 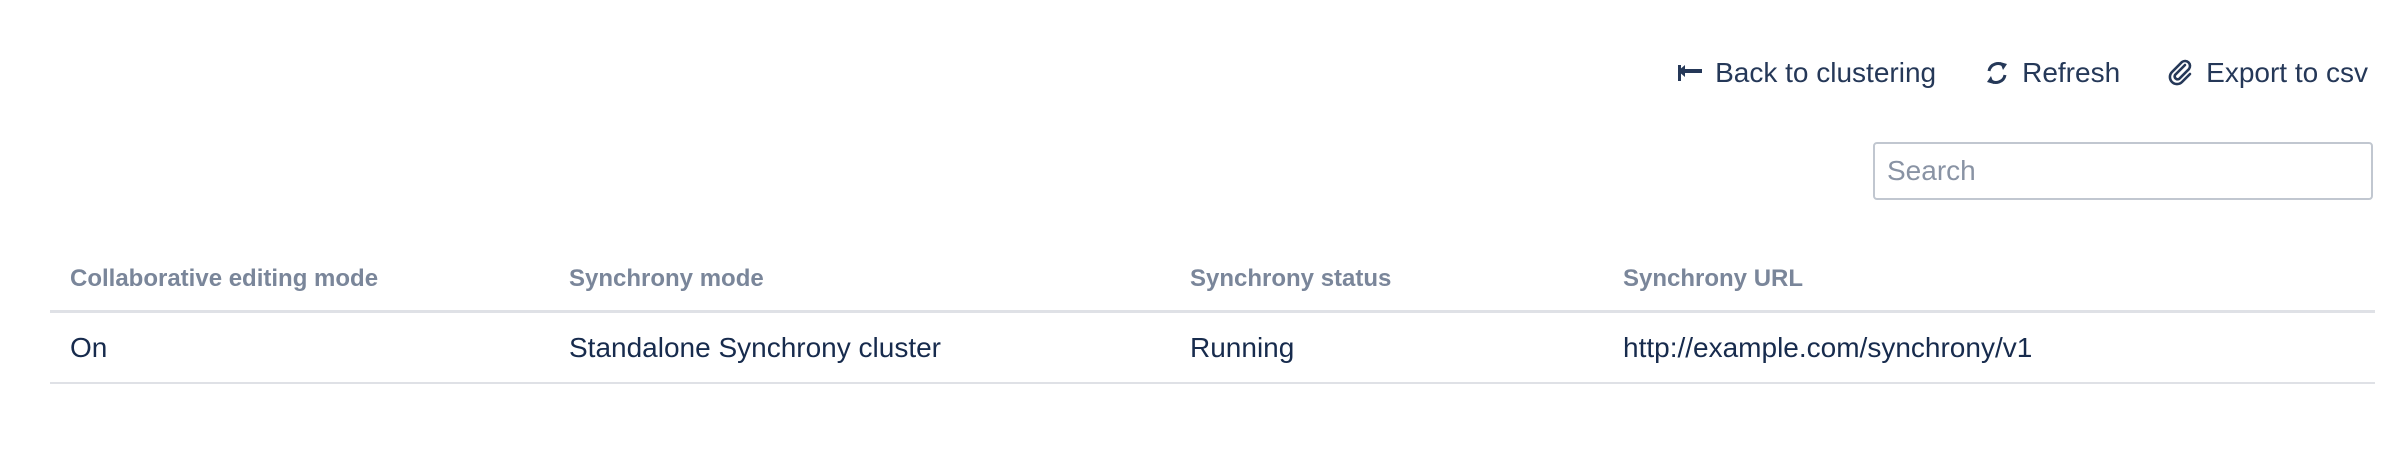 What do you see at coordinates (1386, 280) in the screenshot?
I see `column-header-synchrony-status: Synchrony status` at bounding box center [1386, 280].